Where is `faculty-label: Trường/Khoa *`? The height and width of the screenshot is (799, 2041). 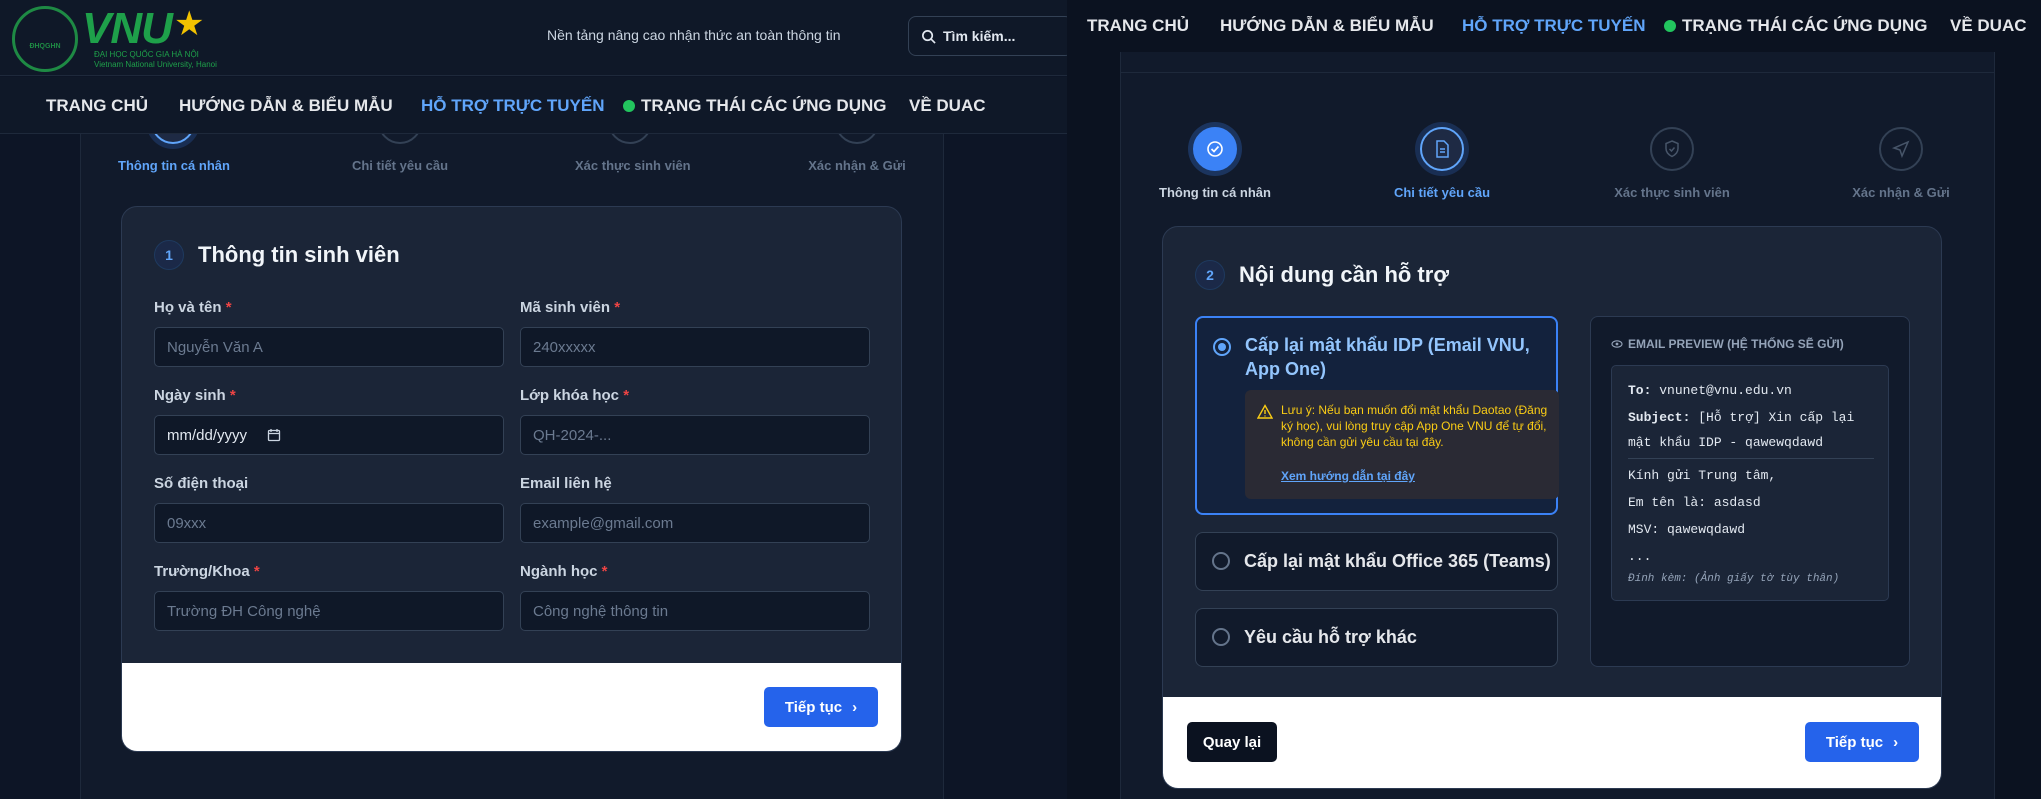
faculty-label: Trường/Khoa * is located at coordinates (207, 571).